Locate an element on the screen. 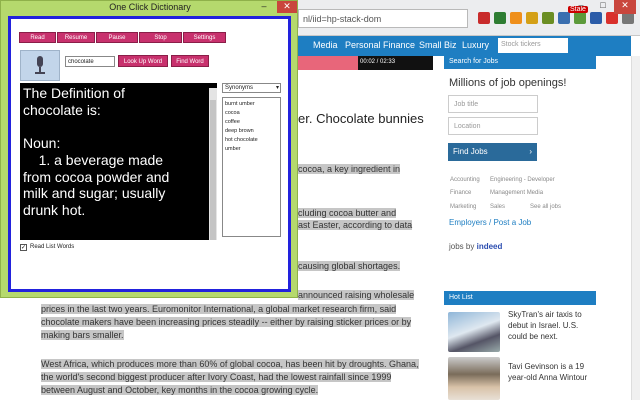 This screenshot has height=400, width=640. article-line: cocoa, a key ingredient in is located at coordinates (349, 169).